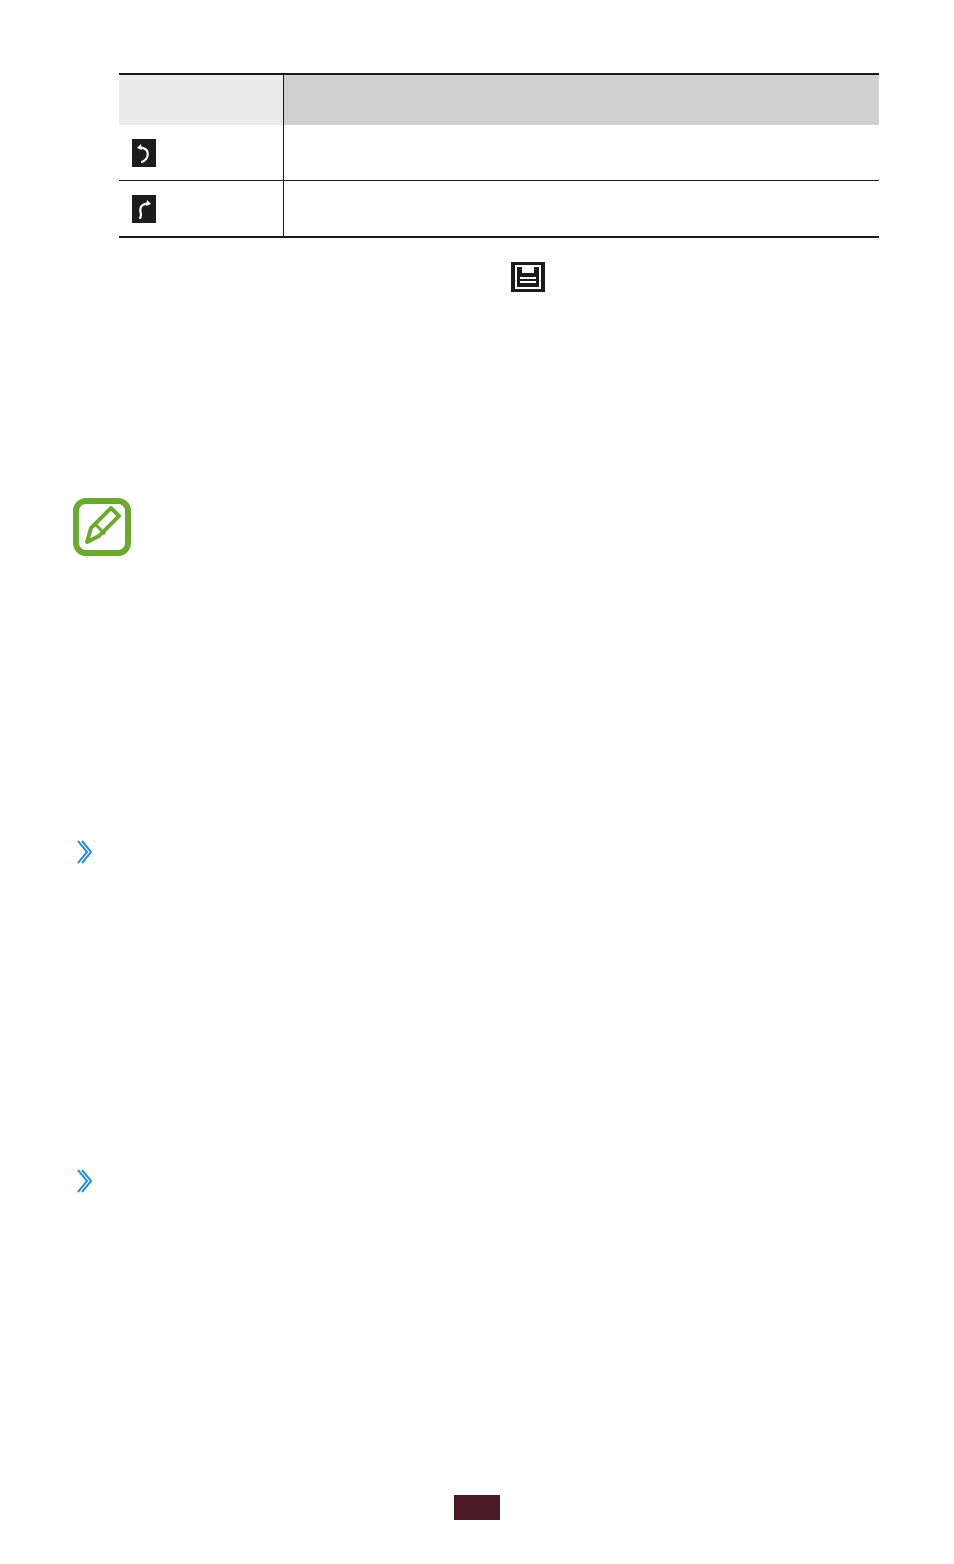 This screenshot has width=954, height=1564. Describe the element at coordinates (477, 1507) in the screenshot. I see `page-number-tab` at that location.